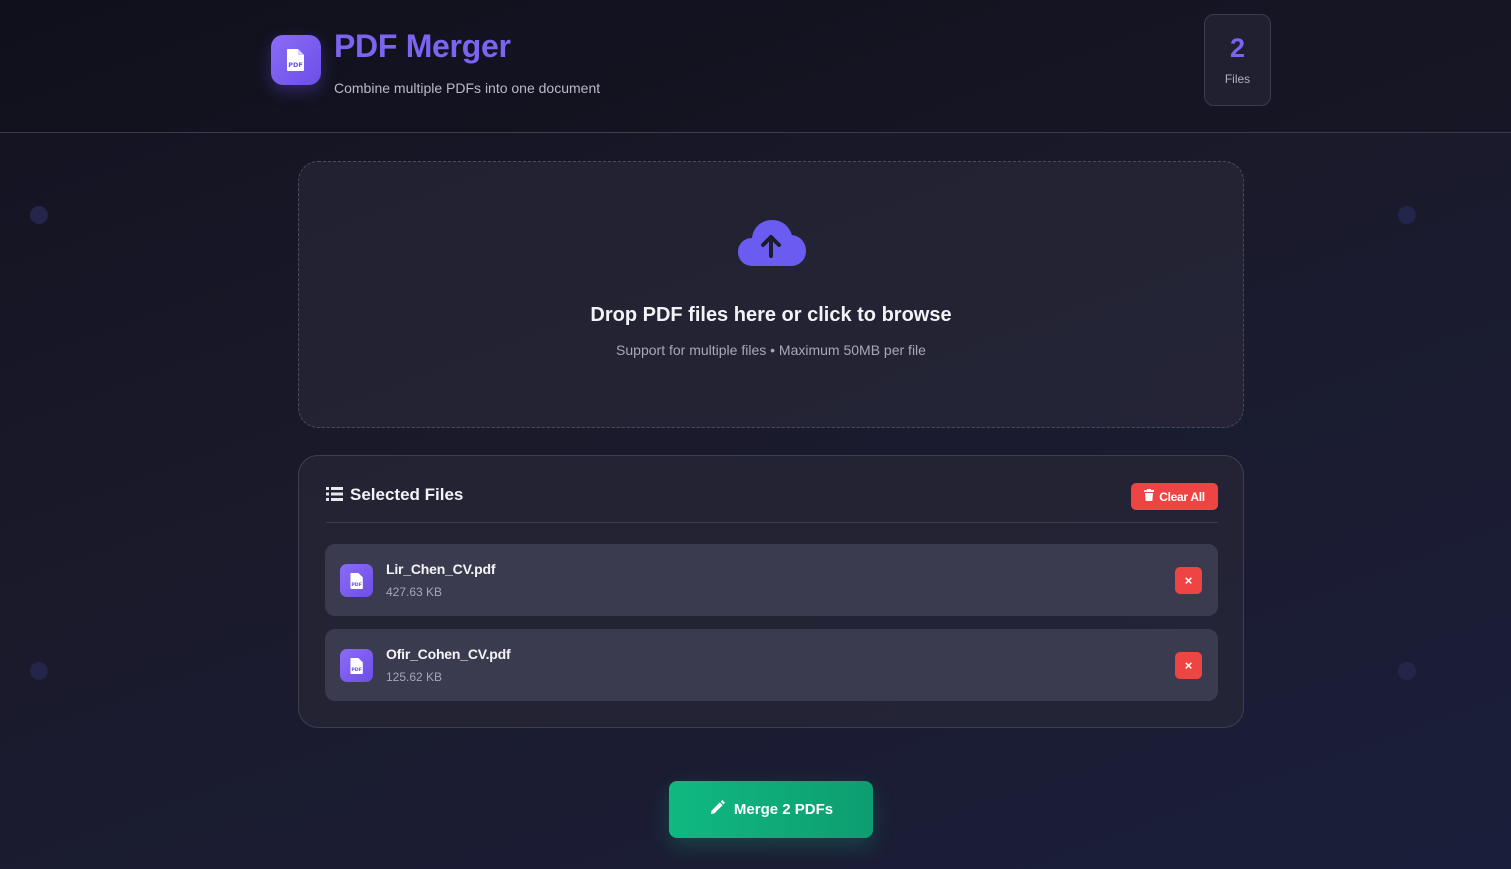 The height and width of the screenshot is (869, 1511). Describe the element at coordinates (771, 665) in the screenshot. I see `file-list-item: PDF Ofir_Cohen_CV.pdf 125.62 KB ×` at that location.